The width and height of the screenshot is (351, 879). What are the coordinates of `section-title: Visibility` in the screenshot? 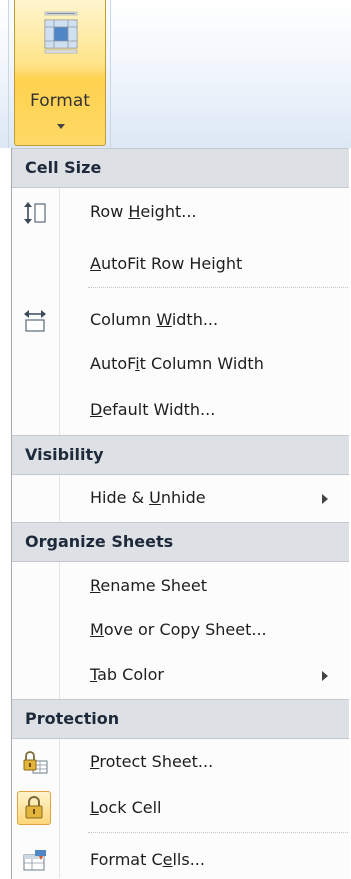 It's located at (64, 454).